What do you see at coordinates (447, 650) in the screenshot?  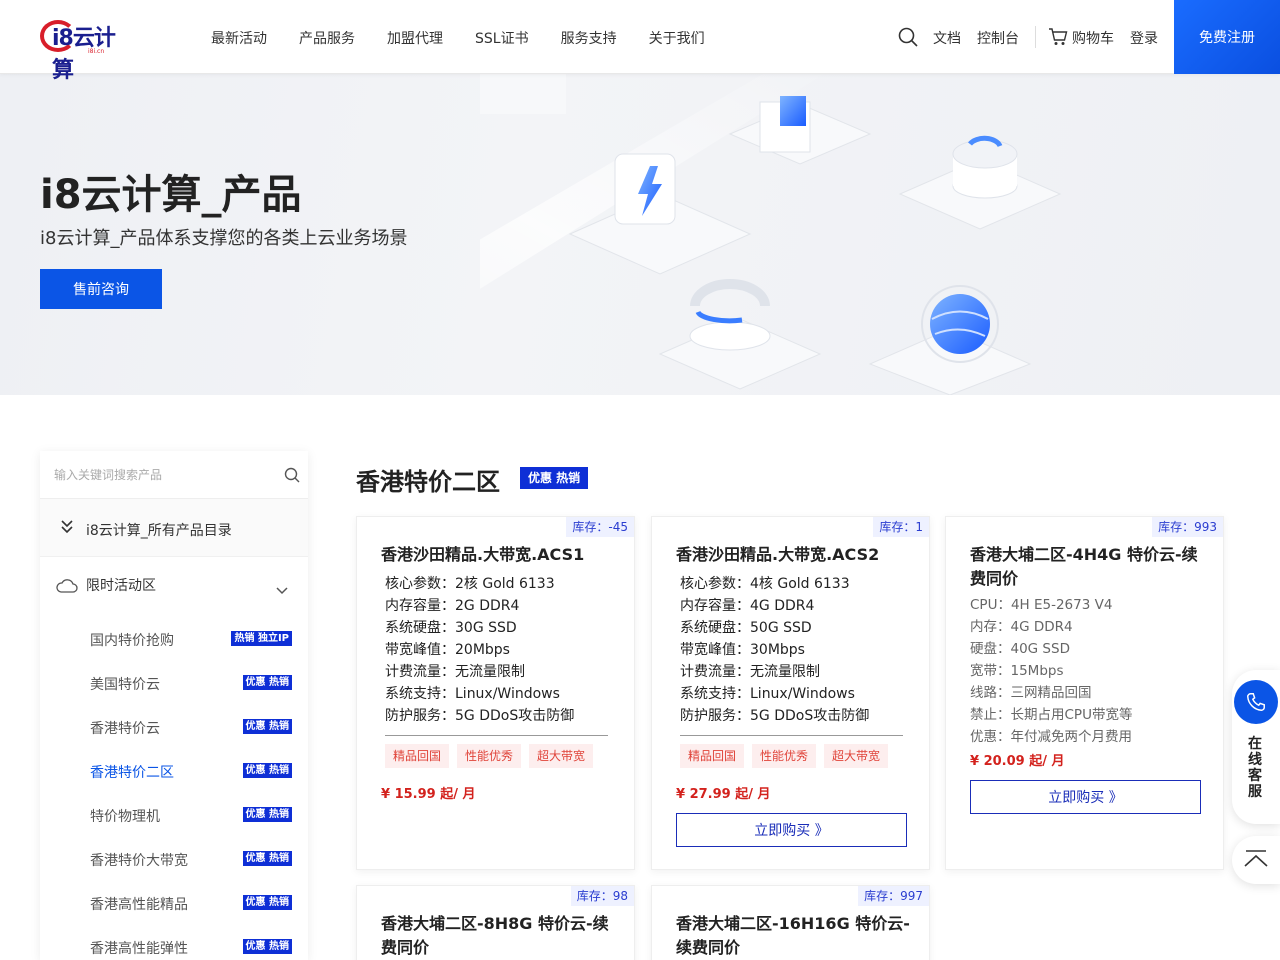 I see `spec-line: 带宽峰值：20Mbps` at bounding box center [447, 650].